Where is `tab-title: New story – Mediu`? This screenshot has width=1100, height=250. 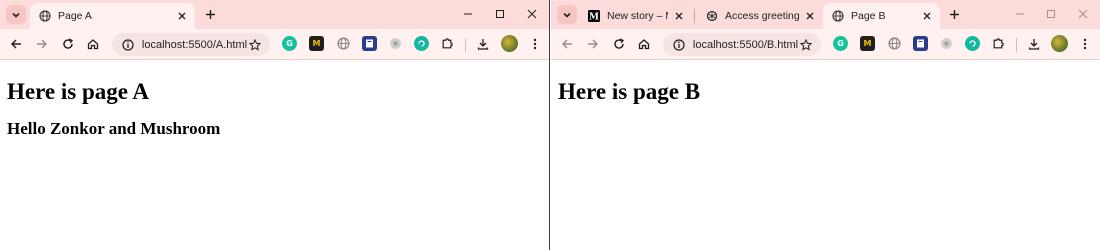 tab-title: New story – Mediu is located at coordinates (637, 16).